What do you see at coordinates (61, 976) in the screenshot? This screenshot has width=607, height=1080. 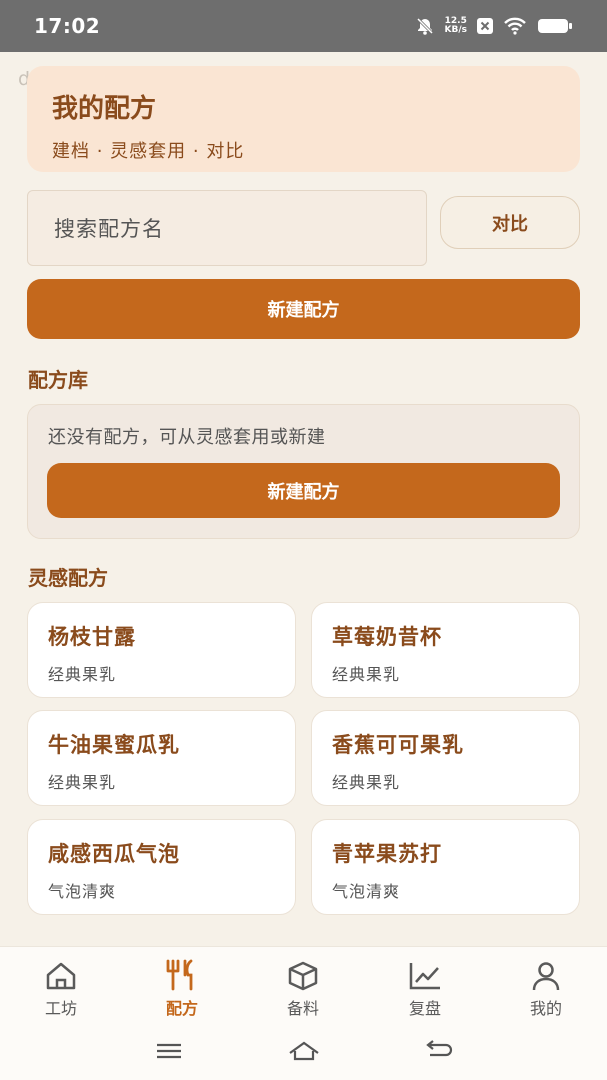 I see `home-icon` at bounding box center [61, 976].